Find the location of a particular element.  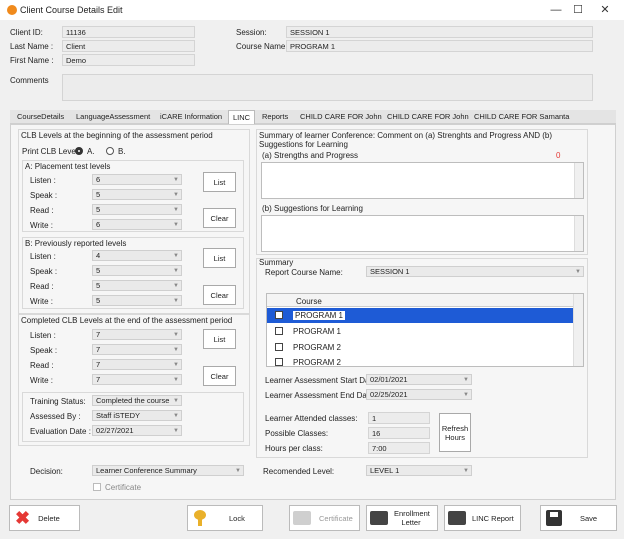

certificate-label: Certificate is located at coordinates (336, 518).